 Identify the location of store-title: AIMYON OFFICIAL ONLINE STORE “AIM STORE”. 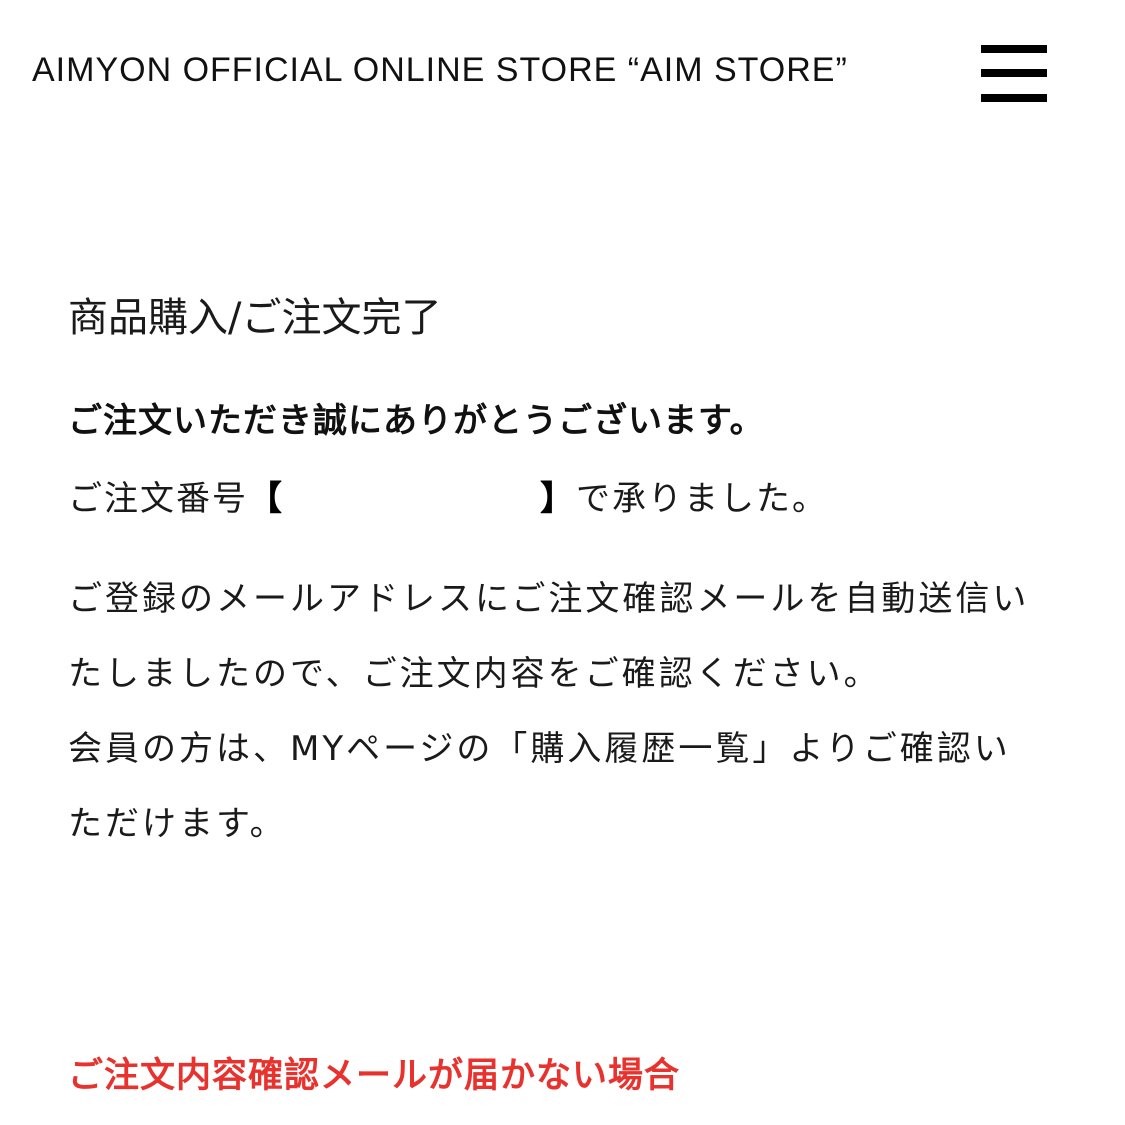
(440, 70).